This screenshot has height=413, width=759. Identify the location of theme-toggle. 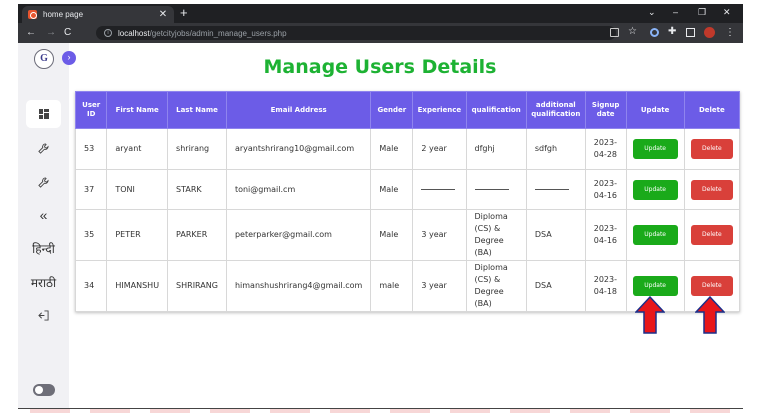
(44, 390).